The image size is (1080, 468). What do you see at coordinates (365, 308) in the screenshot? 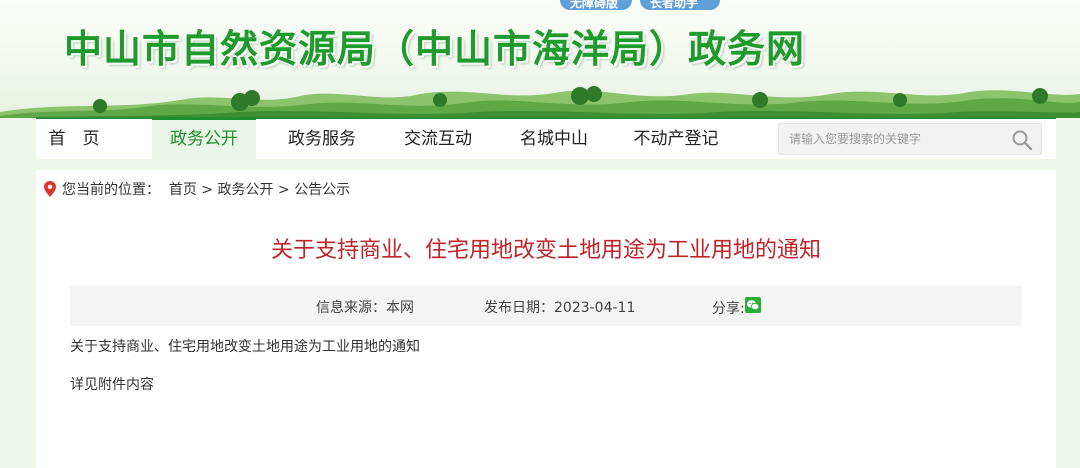
I see `info-source: 信息来源：本网` at bounding box center [365, 308].